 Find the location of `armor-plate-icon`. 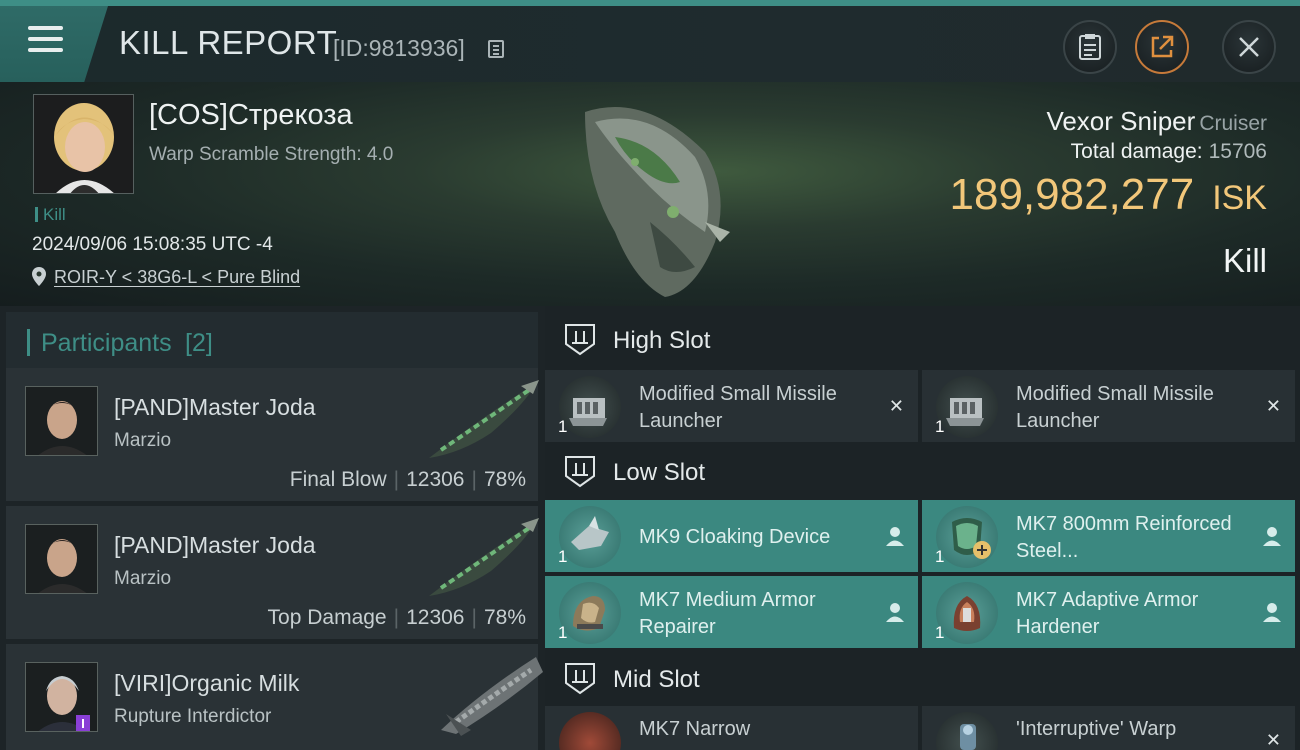

armor-plate-icon is located at coordinates (967, 537).